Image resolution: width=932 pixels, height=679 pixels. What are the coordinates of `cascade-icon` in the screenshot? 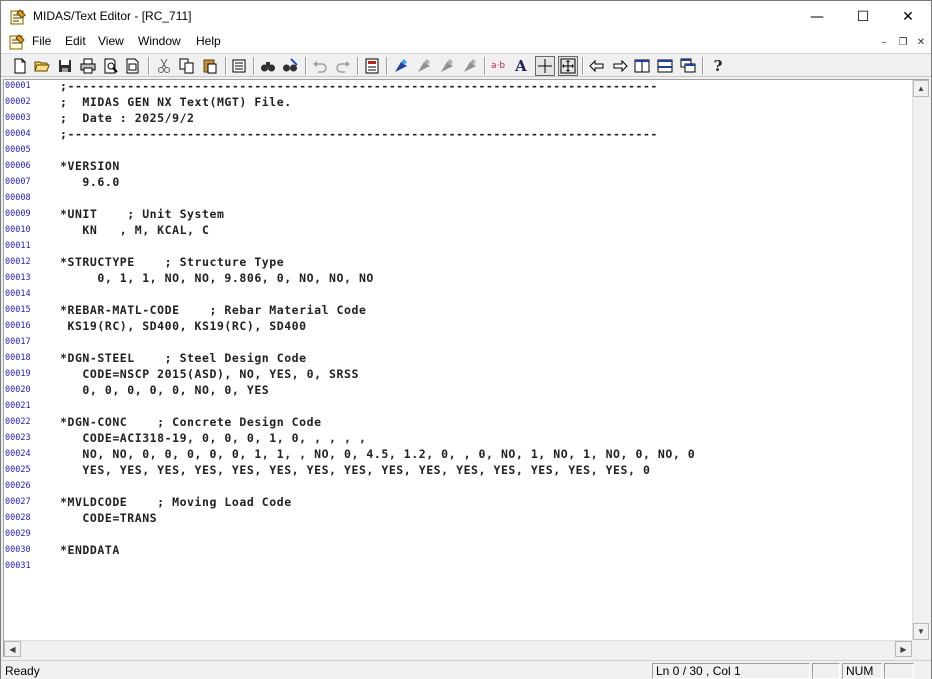 It's located at (688, 66).